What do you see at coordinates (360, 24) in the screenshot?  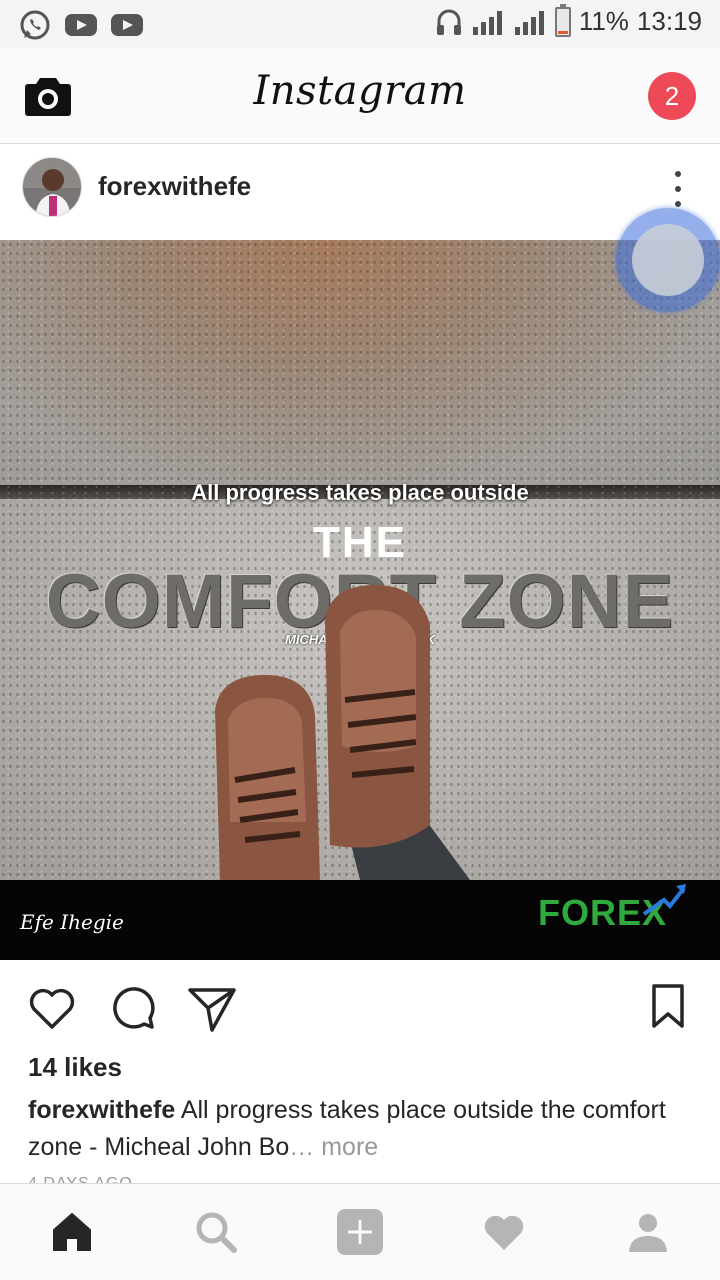 I see `status-bar: 11% 13:19` at bounding box center [360, 24].